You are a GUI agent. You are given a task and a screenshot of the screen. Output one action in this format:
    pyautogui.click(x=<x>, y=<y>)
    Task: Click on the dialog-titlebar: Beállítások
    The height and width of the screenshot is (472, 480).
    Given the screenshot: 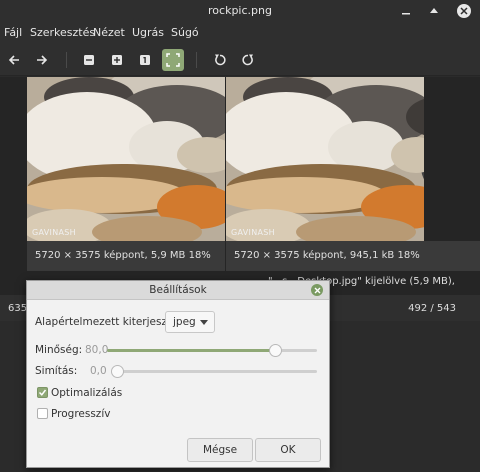 What is the action you would take?
    pyautogui.click(x=178, y=290)
    